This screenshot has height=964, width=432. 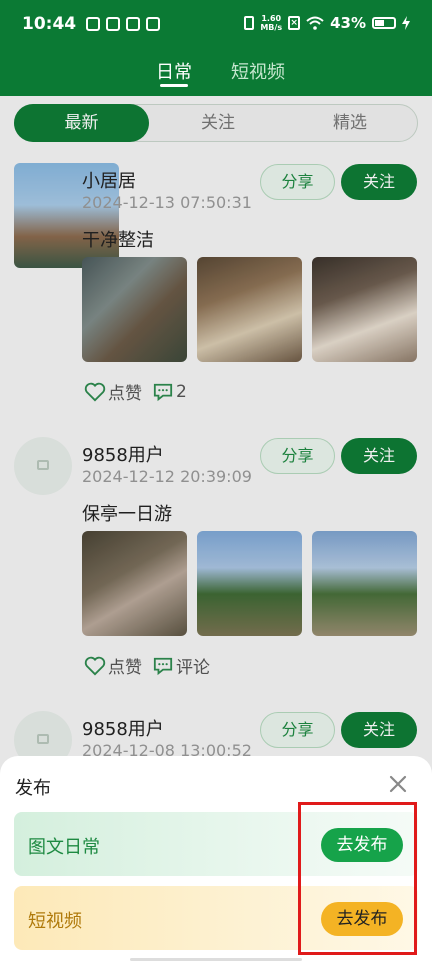 What do you see at coordinates (327, 23) in the screenshot?
I see `status-right: 1.60 MB/s × 43%` at bounding box center [327, 23].